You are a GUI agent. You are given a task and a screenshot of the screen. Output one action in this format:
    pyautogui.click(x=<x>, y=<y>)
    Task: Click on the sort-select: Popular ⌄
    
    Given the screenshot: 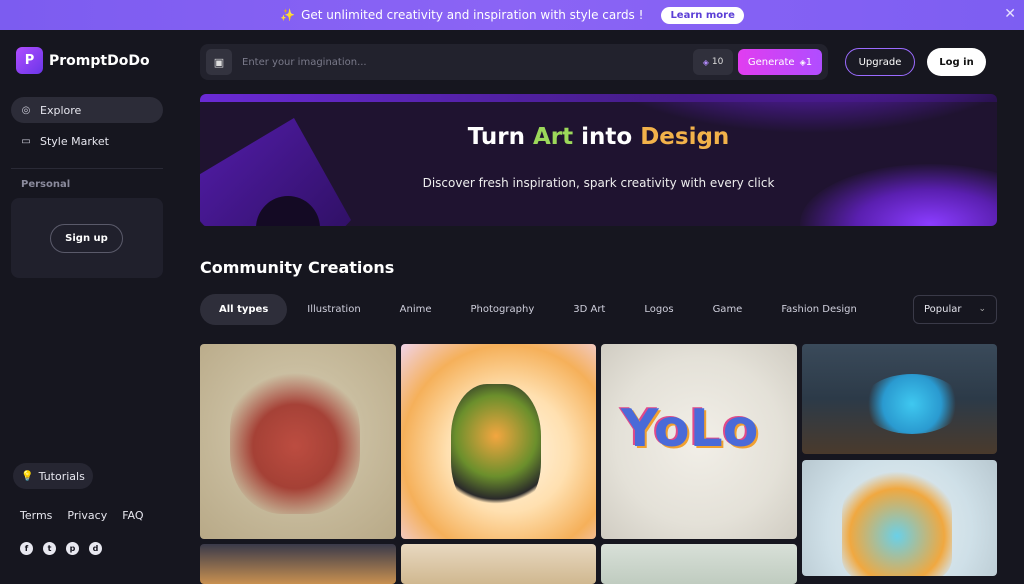 What is the action you would take?
    pyautogui.click(x=955, y=309)
    